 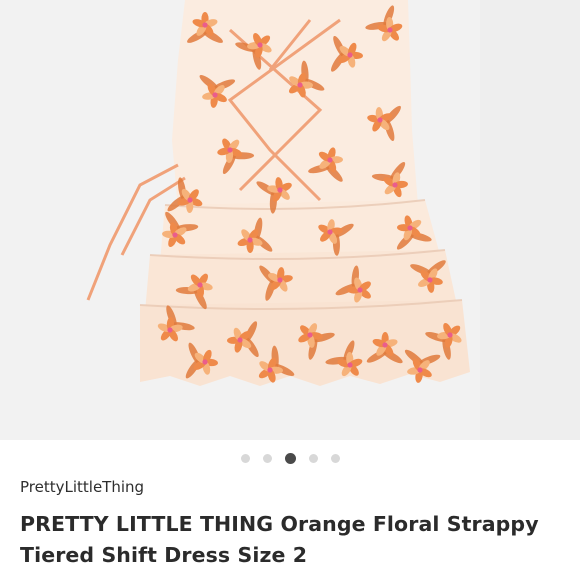 I want to click on image-carousel-dots, so click(x=290, y=458).